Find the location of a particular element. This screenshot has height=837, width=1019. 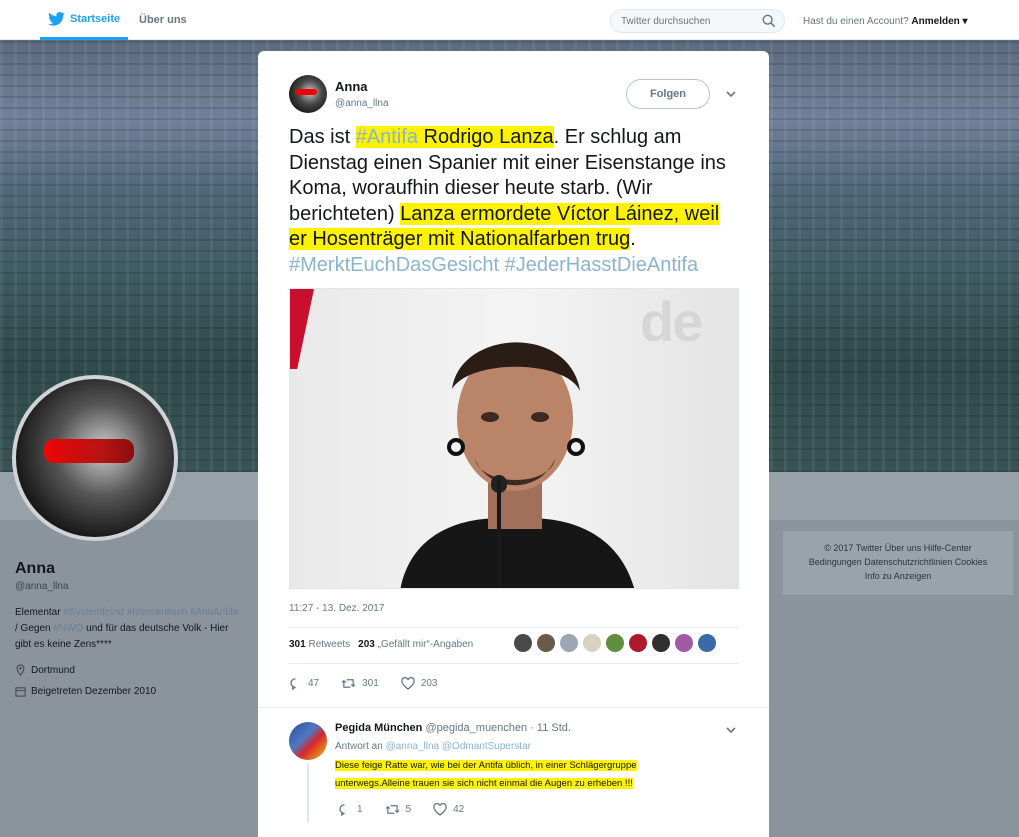

bio-mid: / Gegen is located at coordinates (34, 628).